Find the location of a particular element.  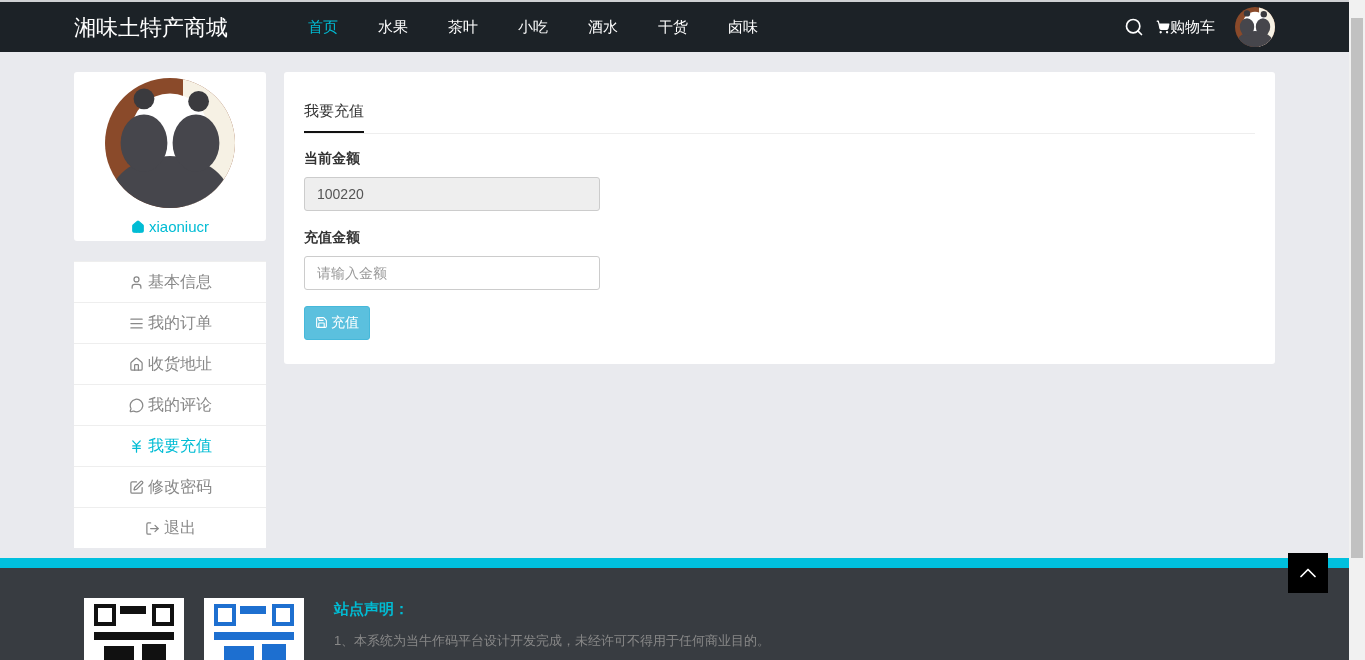

save-icon is located at coordinates (321, 322).